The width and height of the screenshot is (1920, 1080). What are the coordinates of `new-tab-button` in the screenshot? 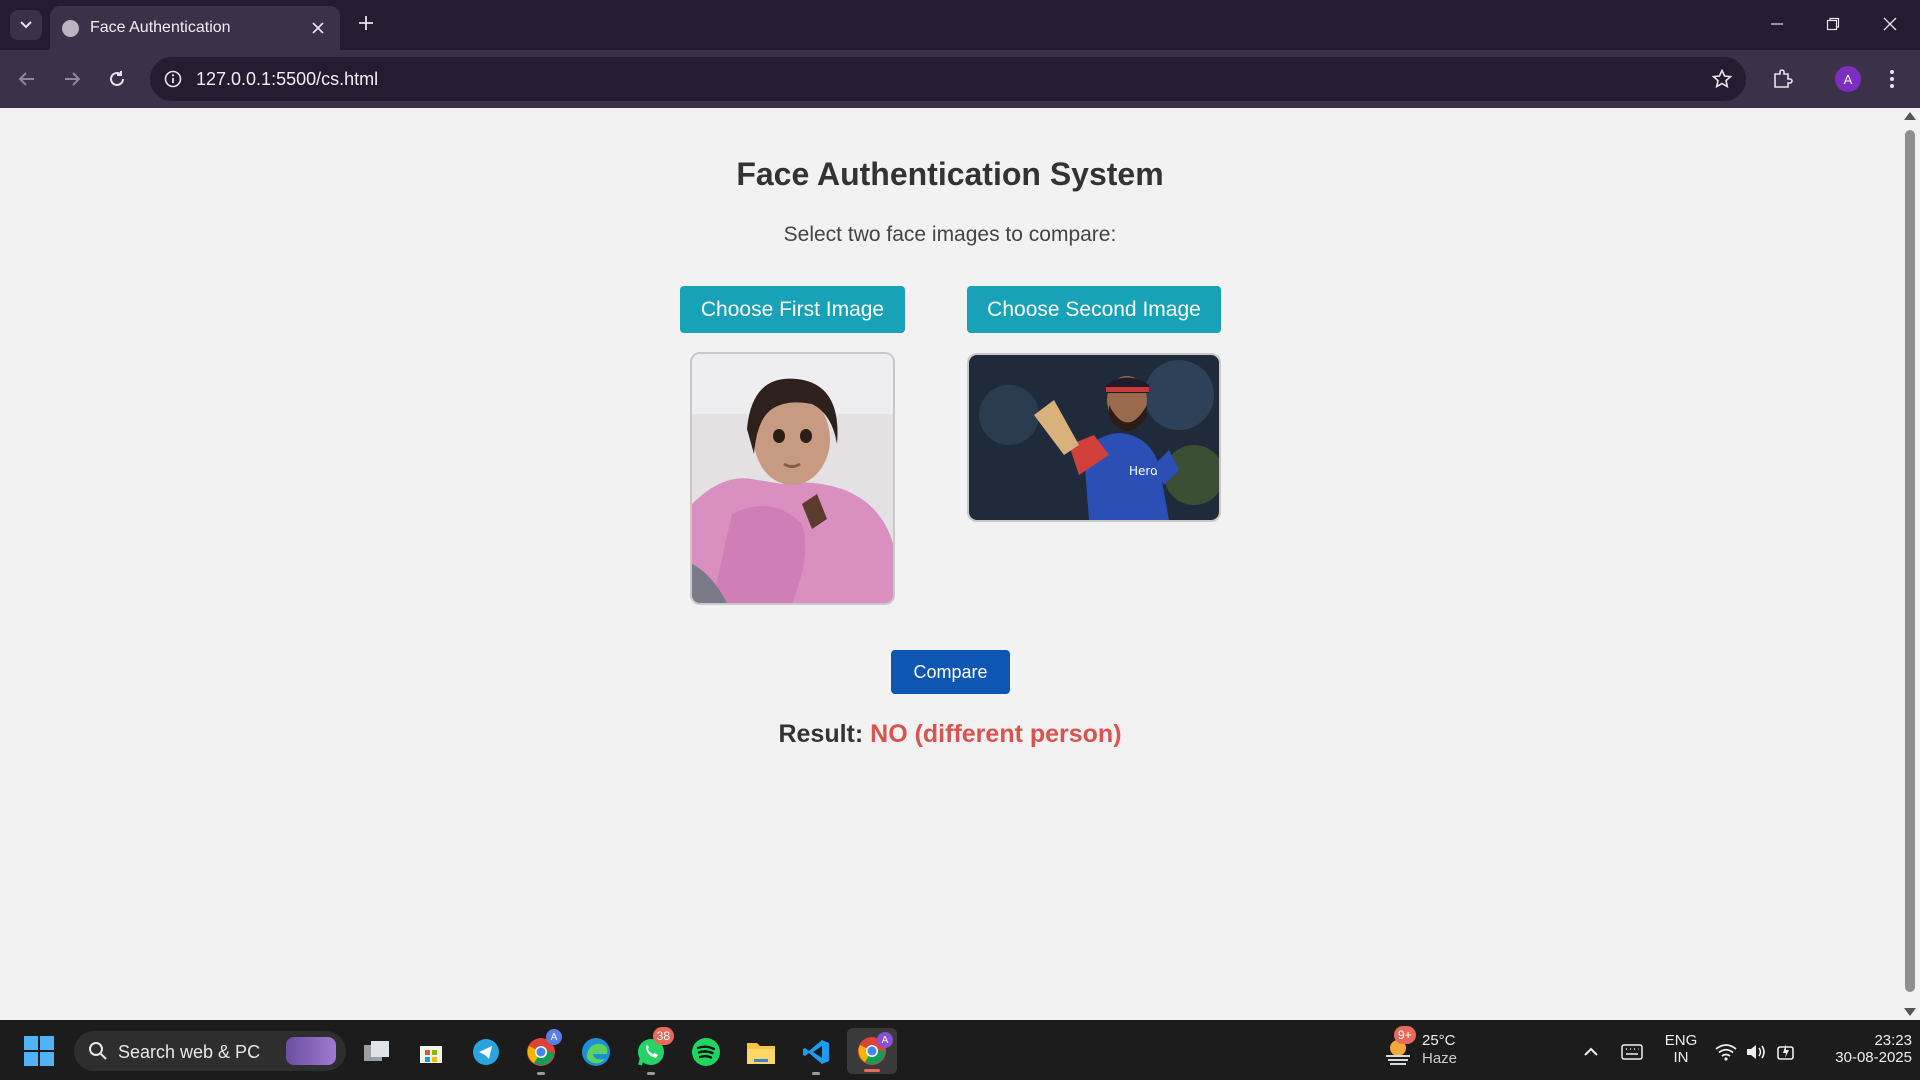 It's located at (366, 23).